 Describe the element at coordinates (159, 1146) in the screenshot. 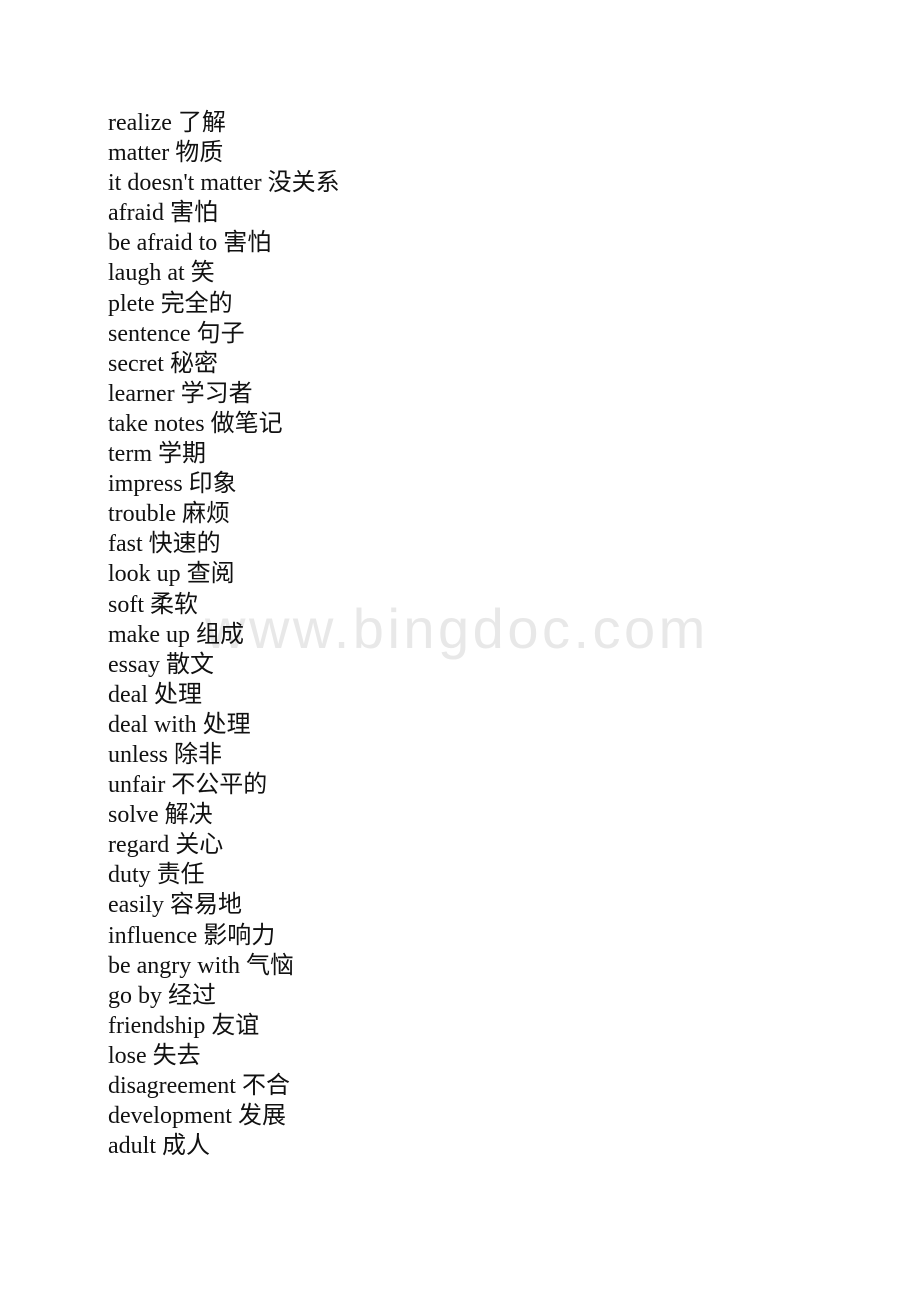

I see `vocabulary-entry: adult 成人` at that location.